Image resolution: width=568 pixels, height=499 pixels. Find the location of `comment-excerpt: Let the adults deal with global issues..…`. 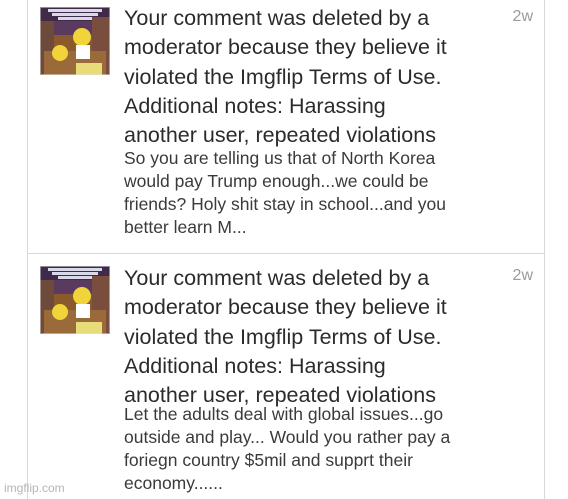

comment-excerpt: Let the adults deal with global issues..… is located at coordinates (287, 448).